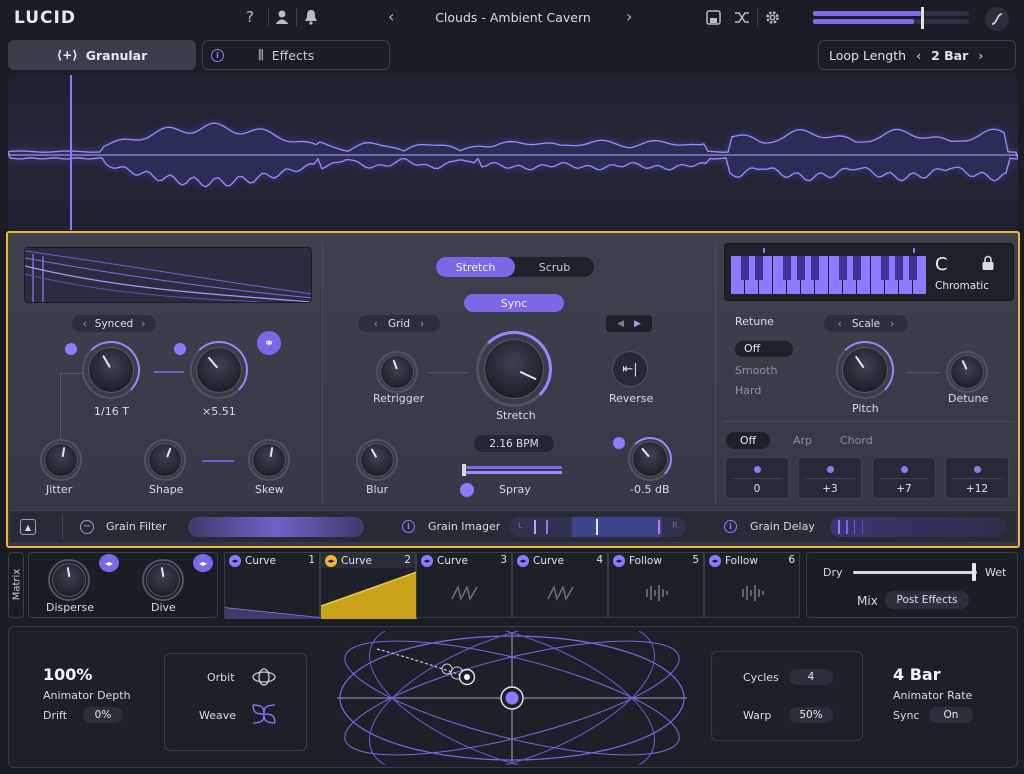 The image size is (1024, 774). Describe the element at coordinates (619, 443) in the screenshot. I see `gain-mod-icon` at that location.